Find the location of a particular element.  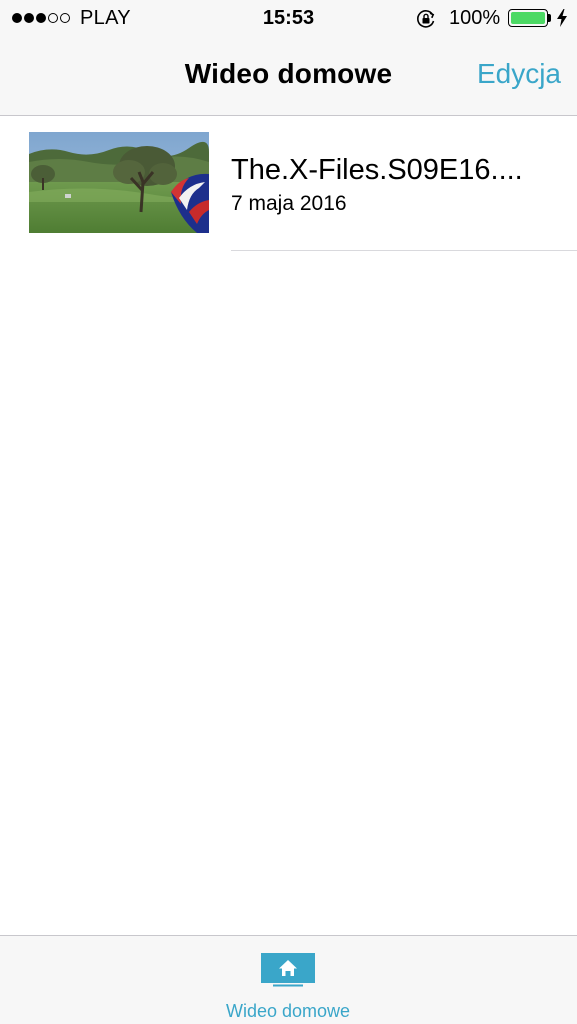

video-list: The.X-Files.S09E16.... 7 maja 2016 is located at coordinates (288, 183).